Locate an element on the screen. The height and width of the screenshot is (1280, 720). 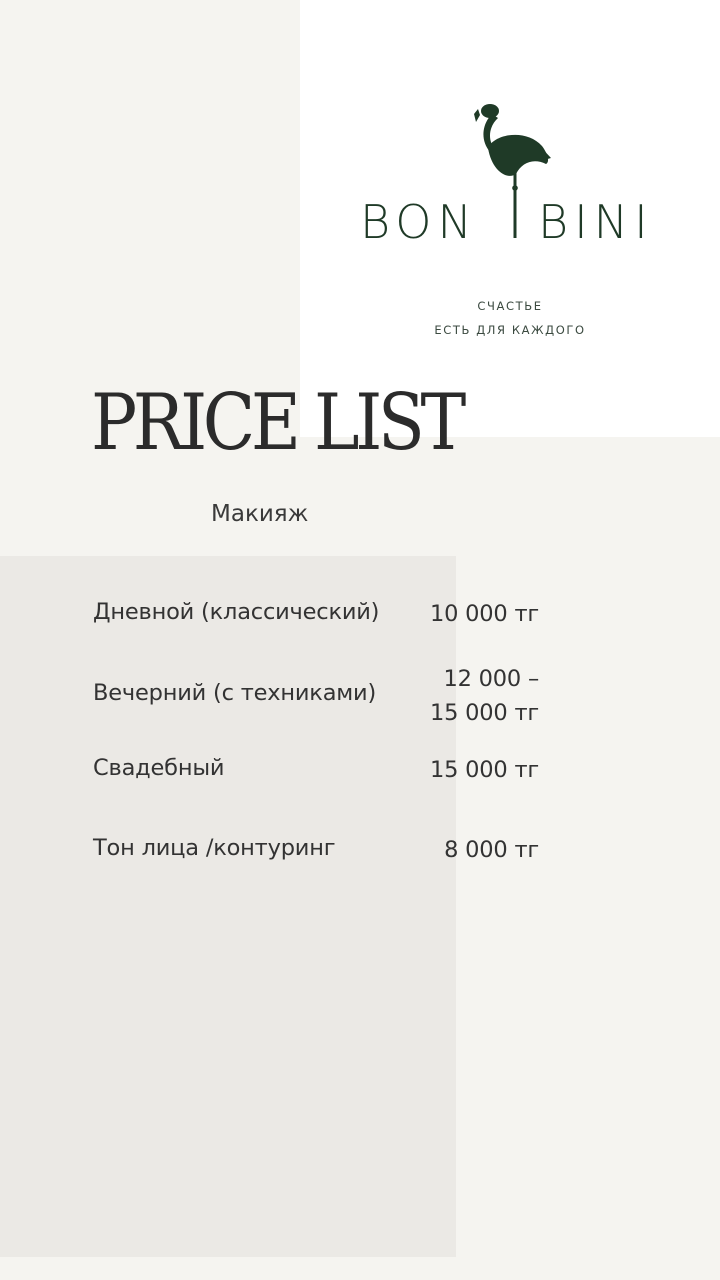
page-title: PRICE LIST is located at coordinates (278, 423).